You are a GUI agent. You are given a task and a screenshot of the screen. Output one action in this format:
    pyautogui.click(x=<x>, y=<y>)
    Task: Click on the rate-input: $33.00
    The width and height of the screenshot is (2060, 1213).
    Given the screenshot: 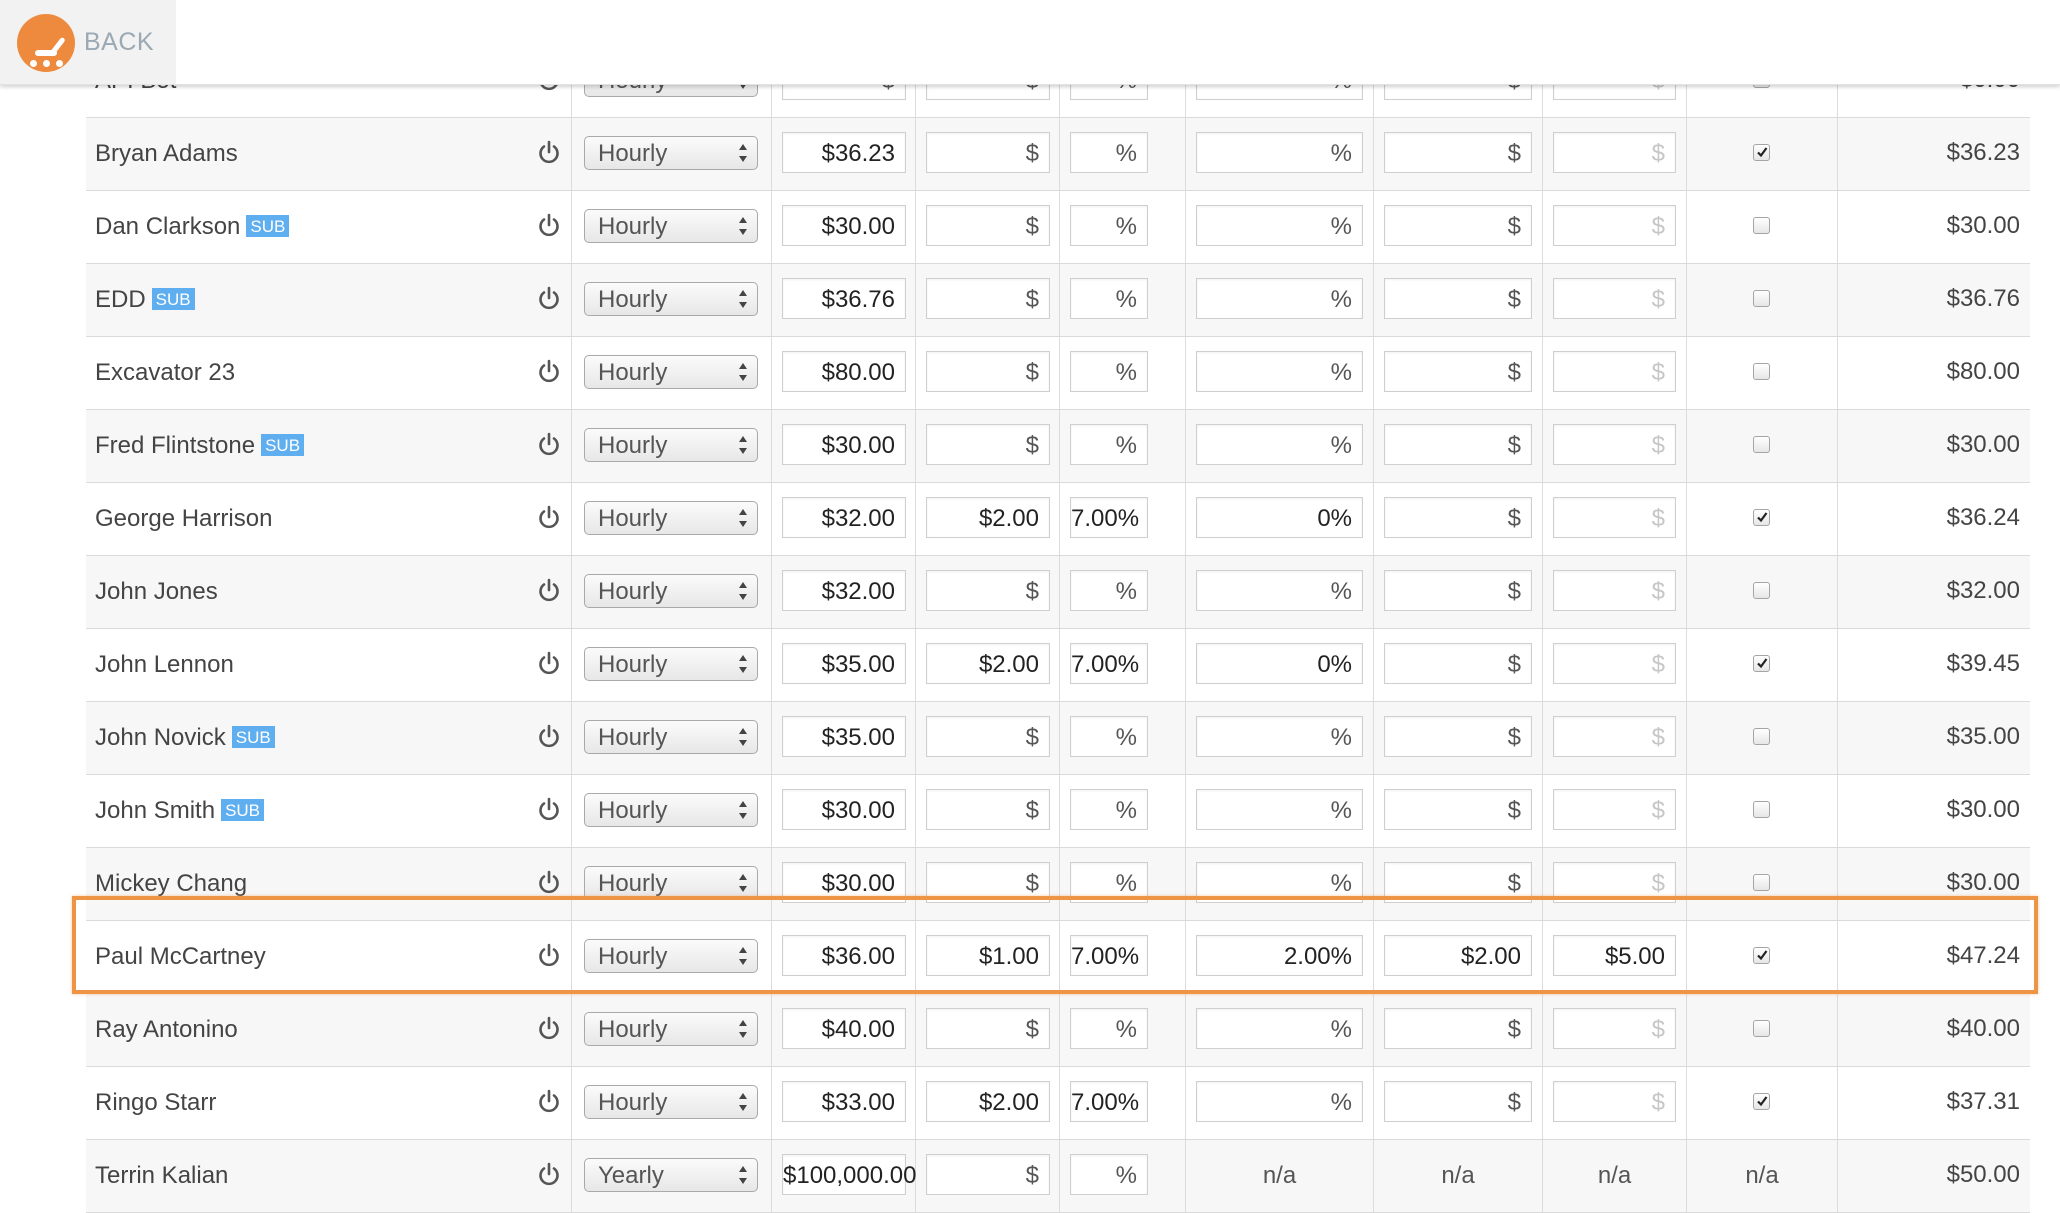 What is the action you would take?
    pyautogui.click(x=844, y=1101)
    